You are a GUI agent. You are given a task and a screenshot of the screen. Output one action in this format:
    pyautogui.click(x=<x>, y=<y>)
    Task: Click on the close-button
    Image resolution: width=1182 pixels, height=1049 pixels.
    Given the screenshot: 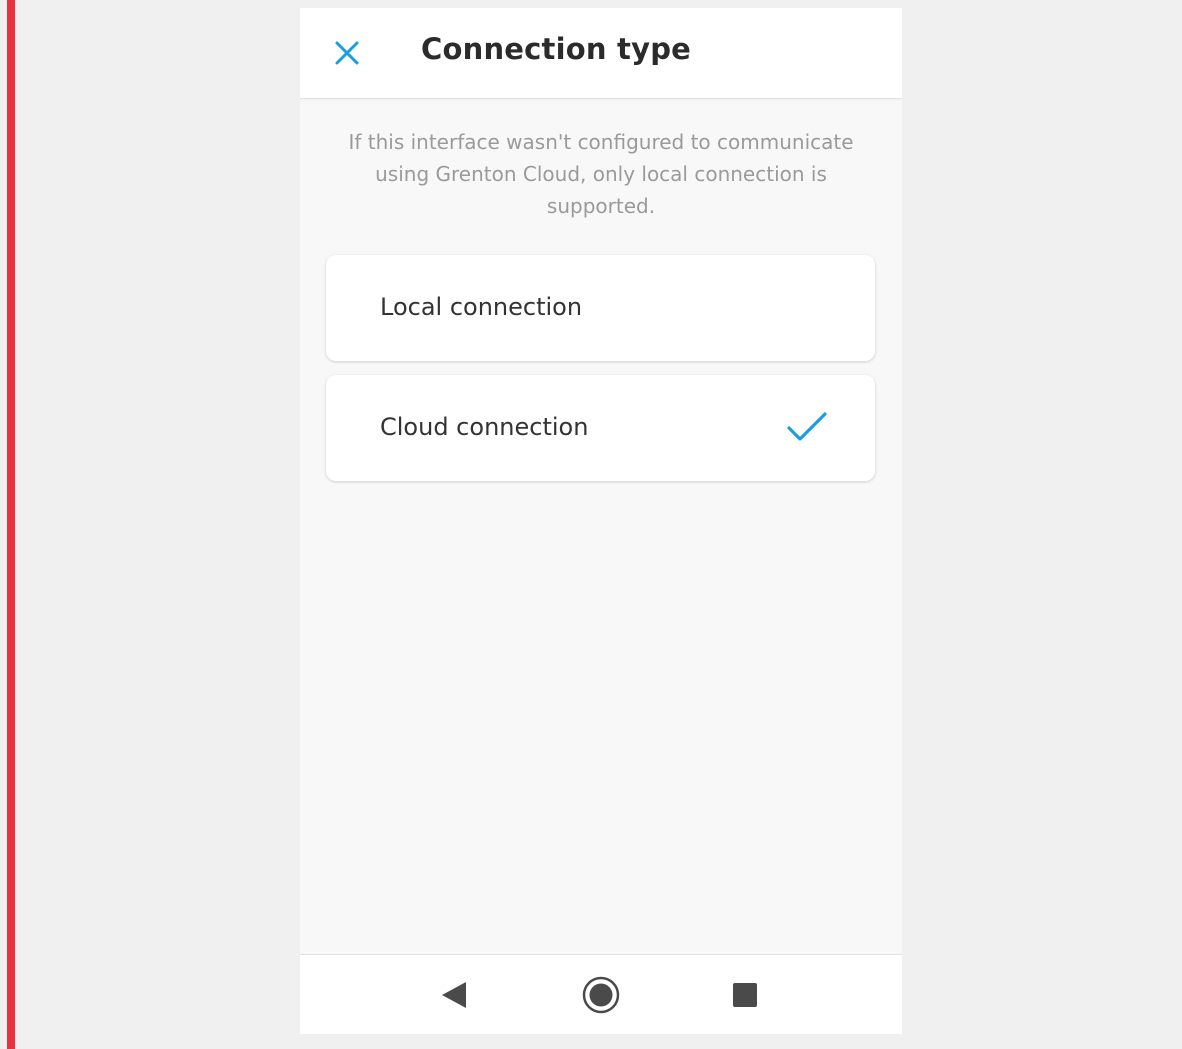 What is the action you would take?
    pyautogui.click(x=347, y=53)
    